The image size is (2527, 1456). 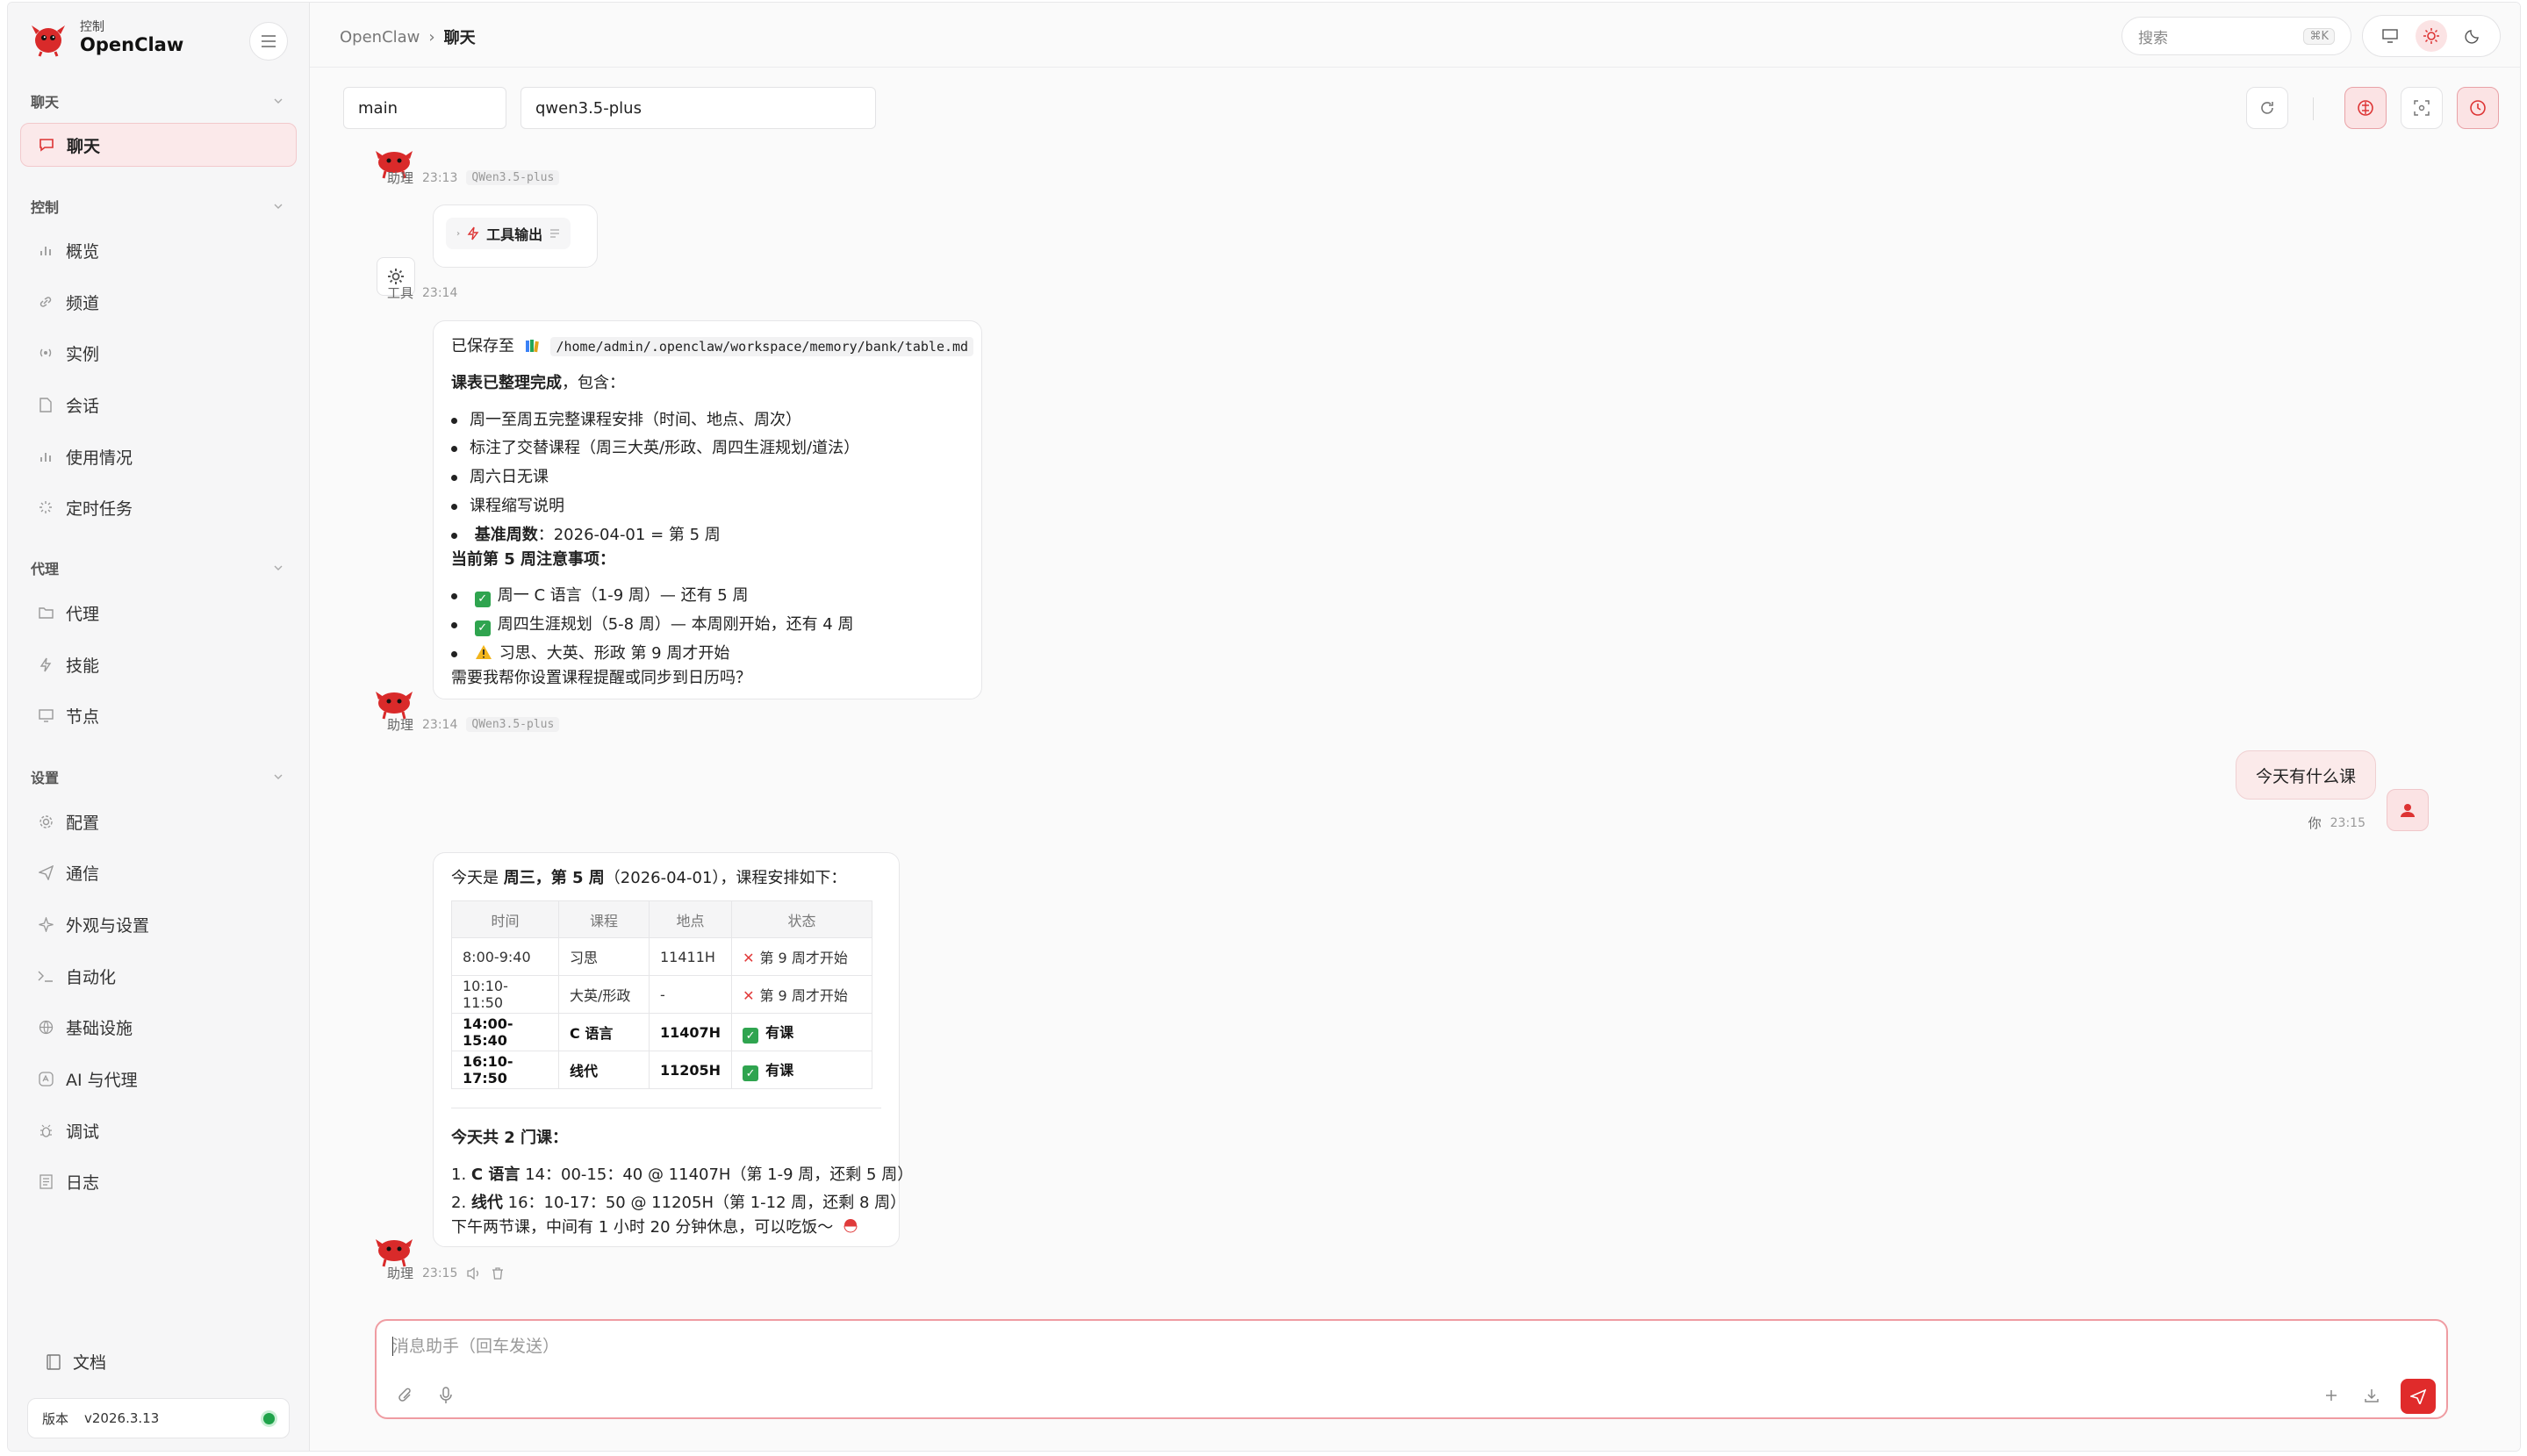 I want to click on theme-switcher, so click(x=2432, y=36).